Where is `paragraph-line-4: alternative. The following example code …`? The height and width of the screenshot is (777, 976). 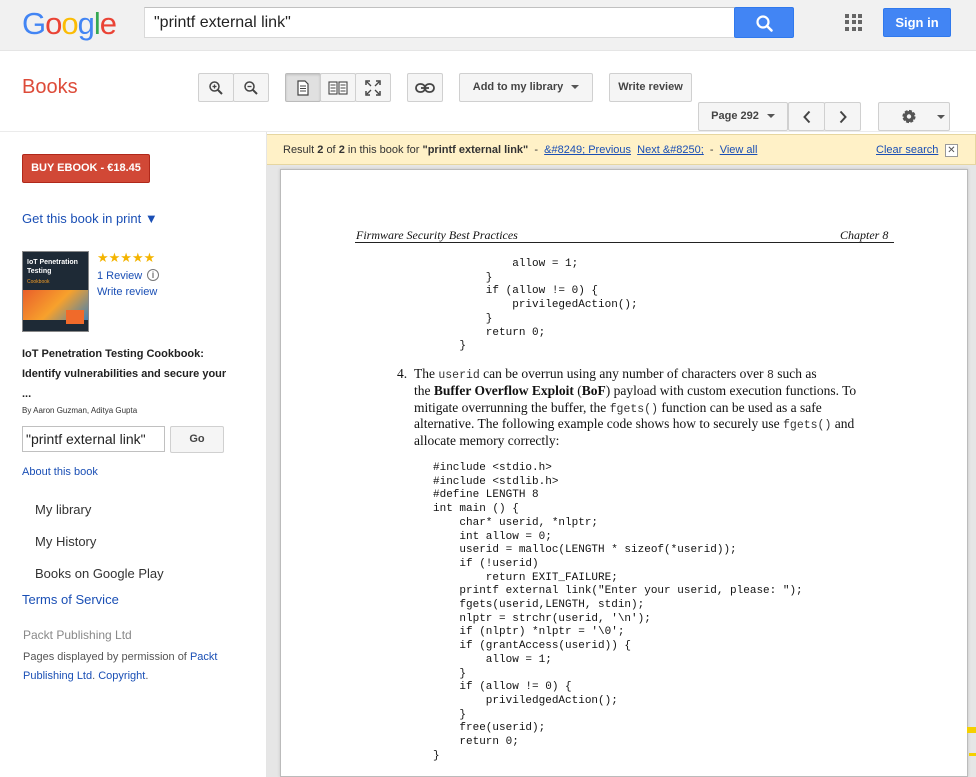
paragraph-line-4: alternative. The following example code … is located at coordinates (634, 425).